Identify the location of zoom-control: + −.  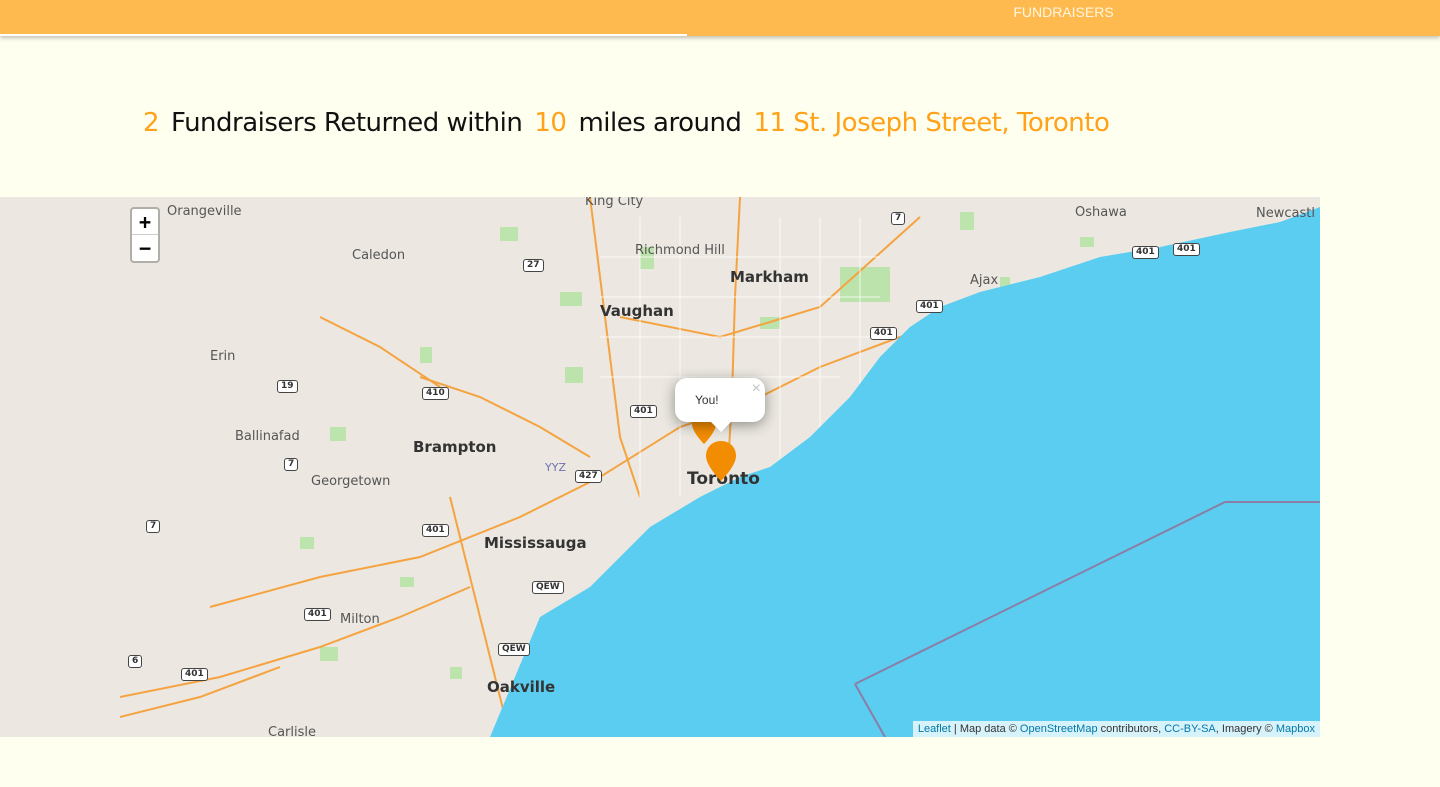
(145, 235).